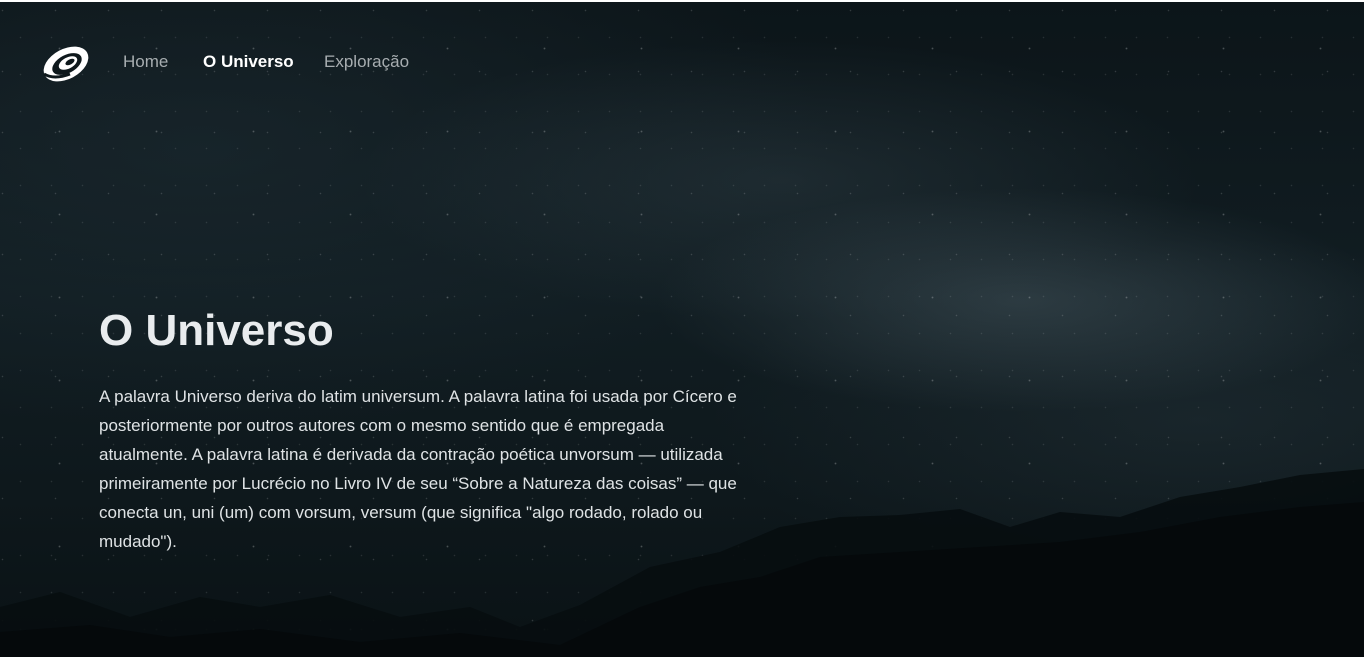 The height and width of the screenshot is (657, 1364). Describe the element at coordinates (145, 62) in the screenshot. I see `nav-link-home: Home` at that location.